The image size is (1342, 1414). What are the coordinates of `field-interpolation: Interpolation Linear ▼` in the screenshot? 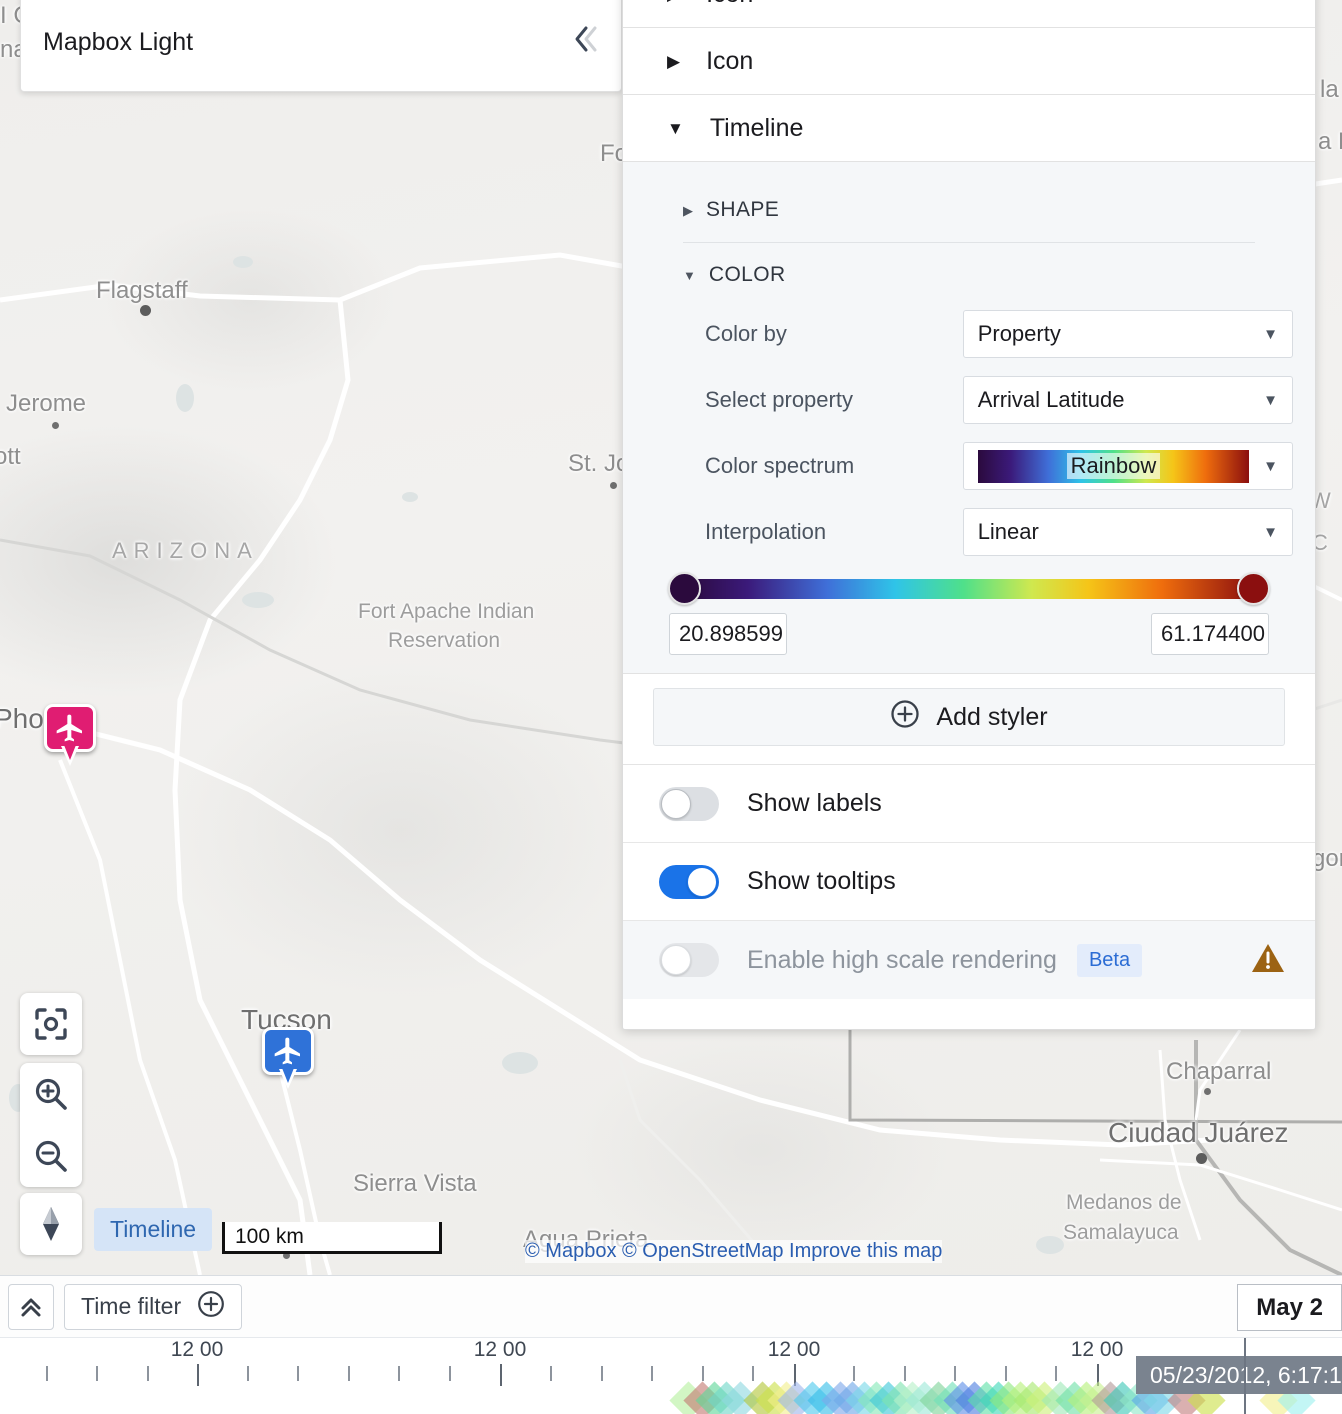 It's located at (969, 532).